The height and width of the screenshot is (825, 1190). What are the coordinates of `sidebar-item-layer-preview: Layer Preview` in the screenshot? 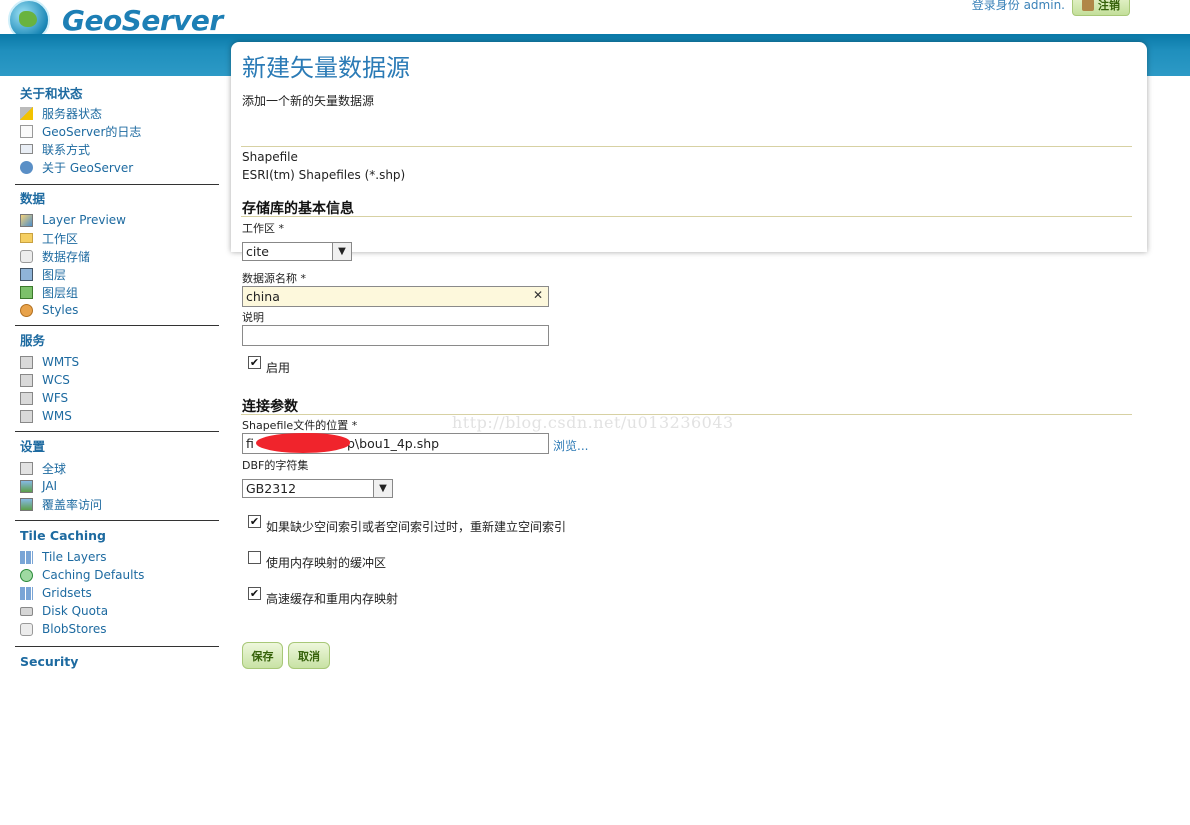 It's located at (119, 220).